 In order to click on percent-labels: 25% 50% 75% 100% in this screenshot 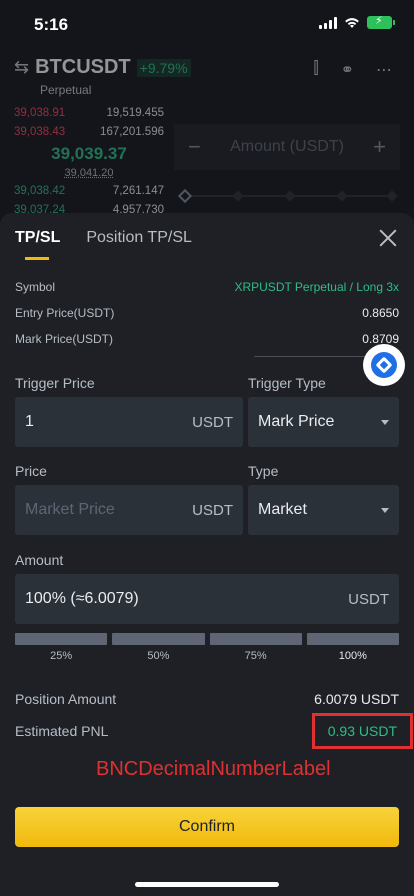, I will do `click(207, 656)`.